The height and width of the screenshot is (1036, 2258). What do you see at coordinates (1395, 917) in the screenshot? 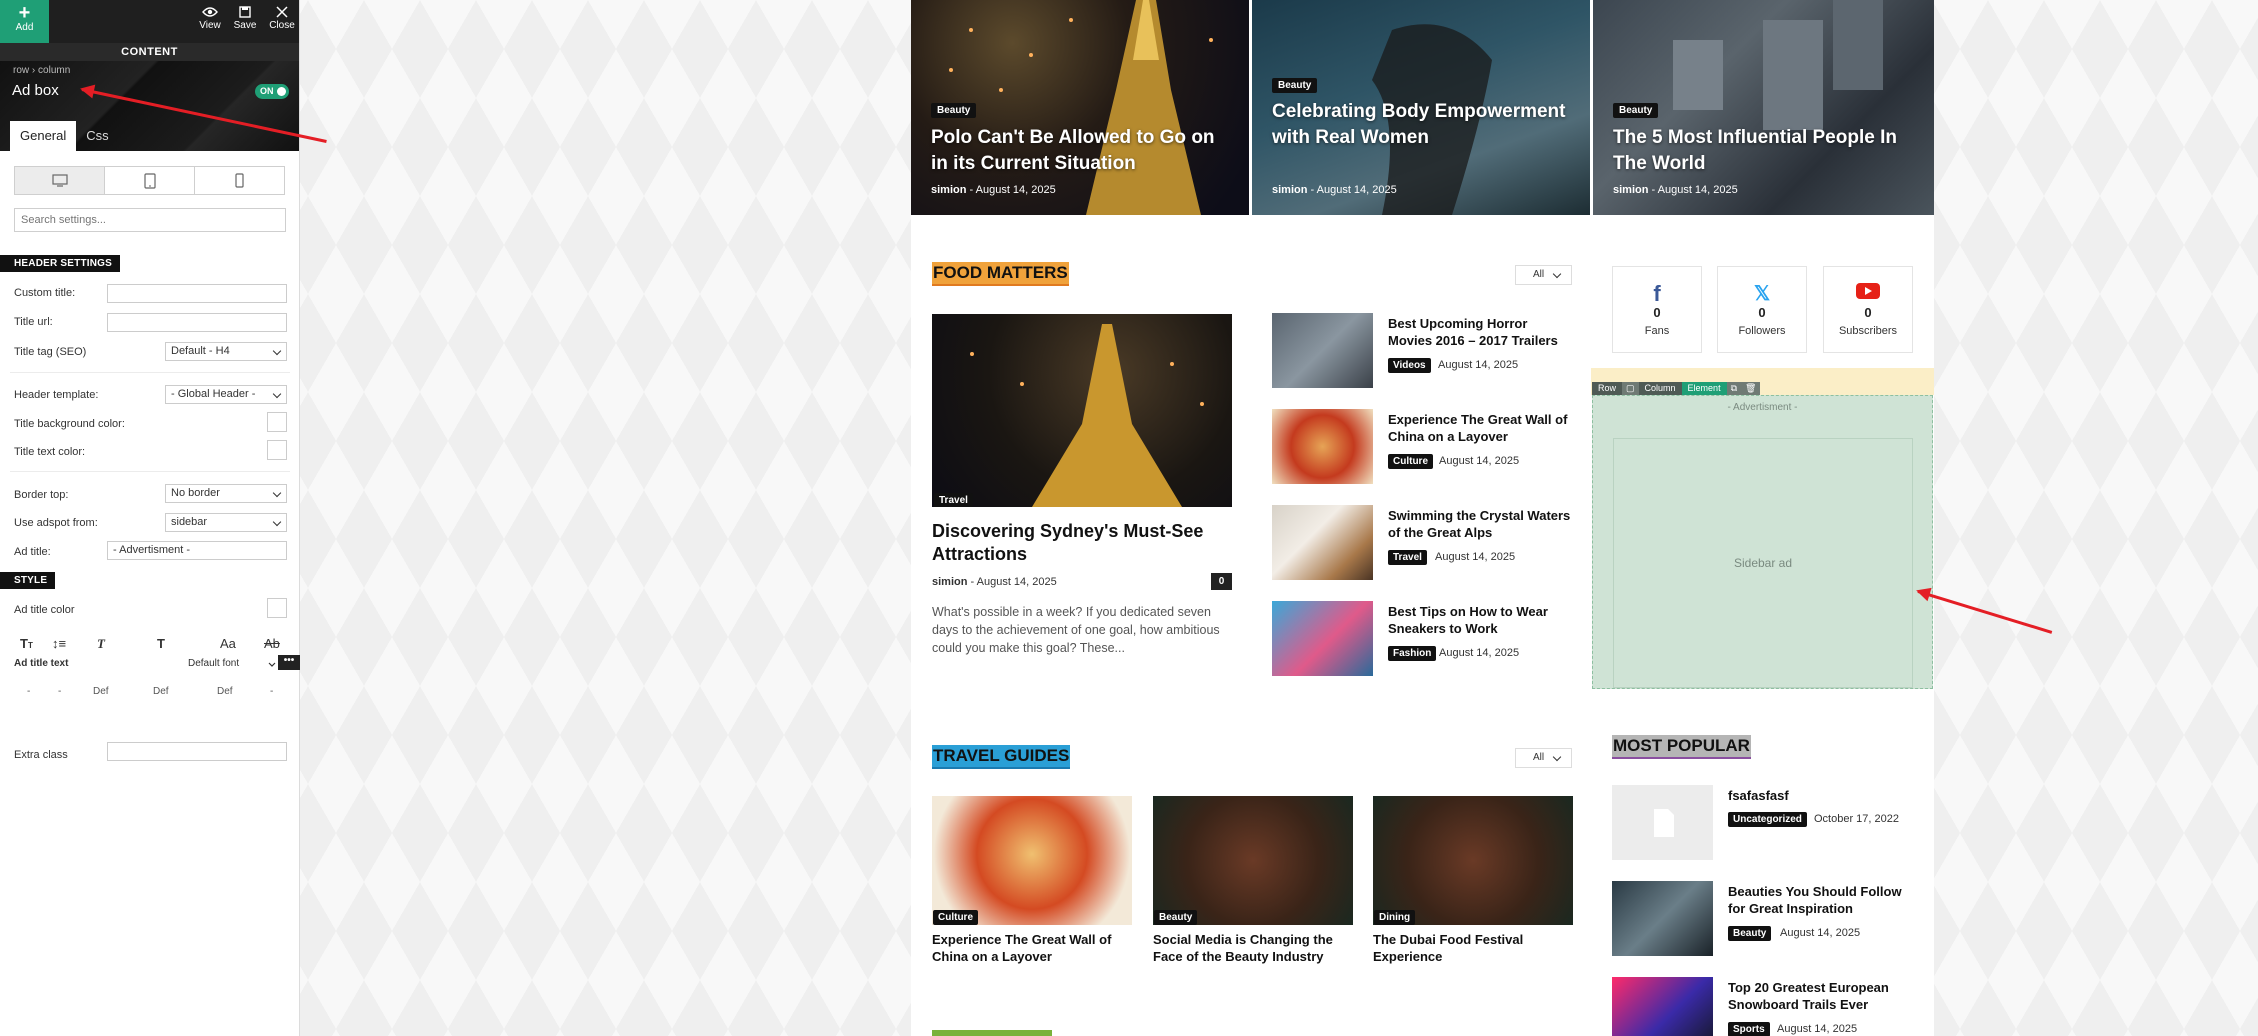
I see `category-tag: Dining` at bounding box center [1395, 917].